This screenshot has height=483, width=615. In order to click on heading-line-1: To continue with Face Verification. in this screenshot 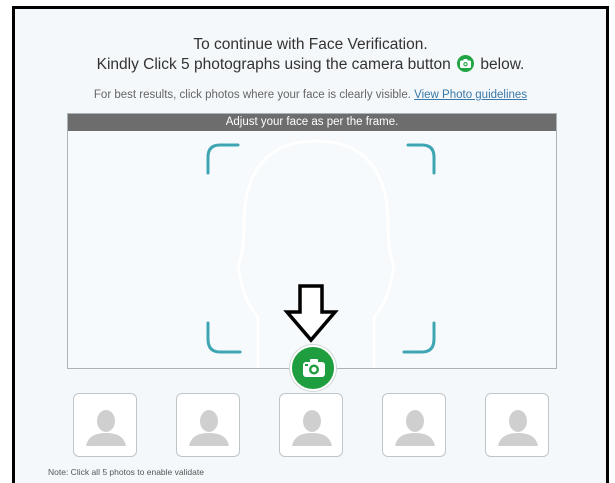, I will do `click(310, 44)`.